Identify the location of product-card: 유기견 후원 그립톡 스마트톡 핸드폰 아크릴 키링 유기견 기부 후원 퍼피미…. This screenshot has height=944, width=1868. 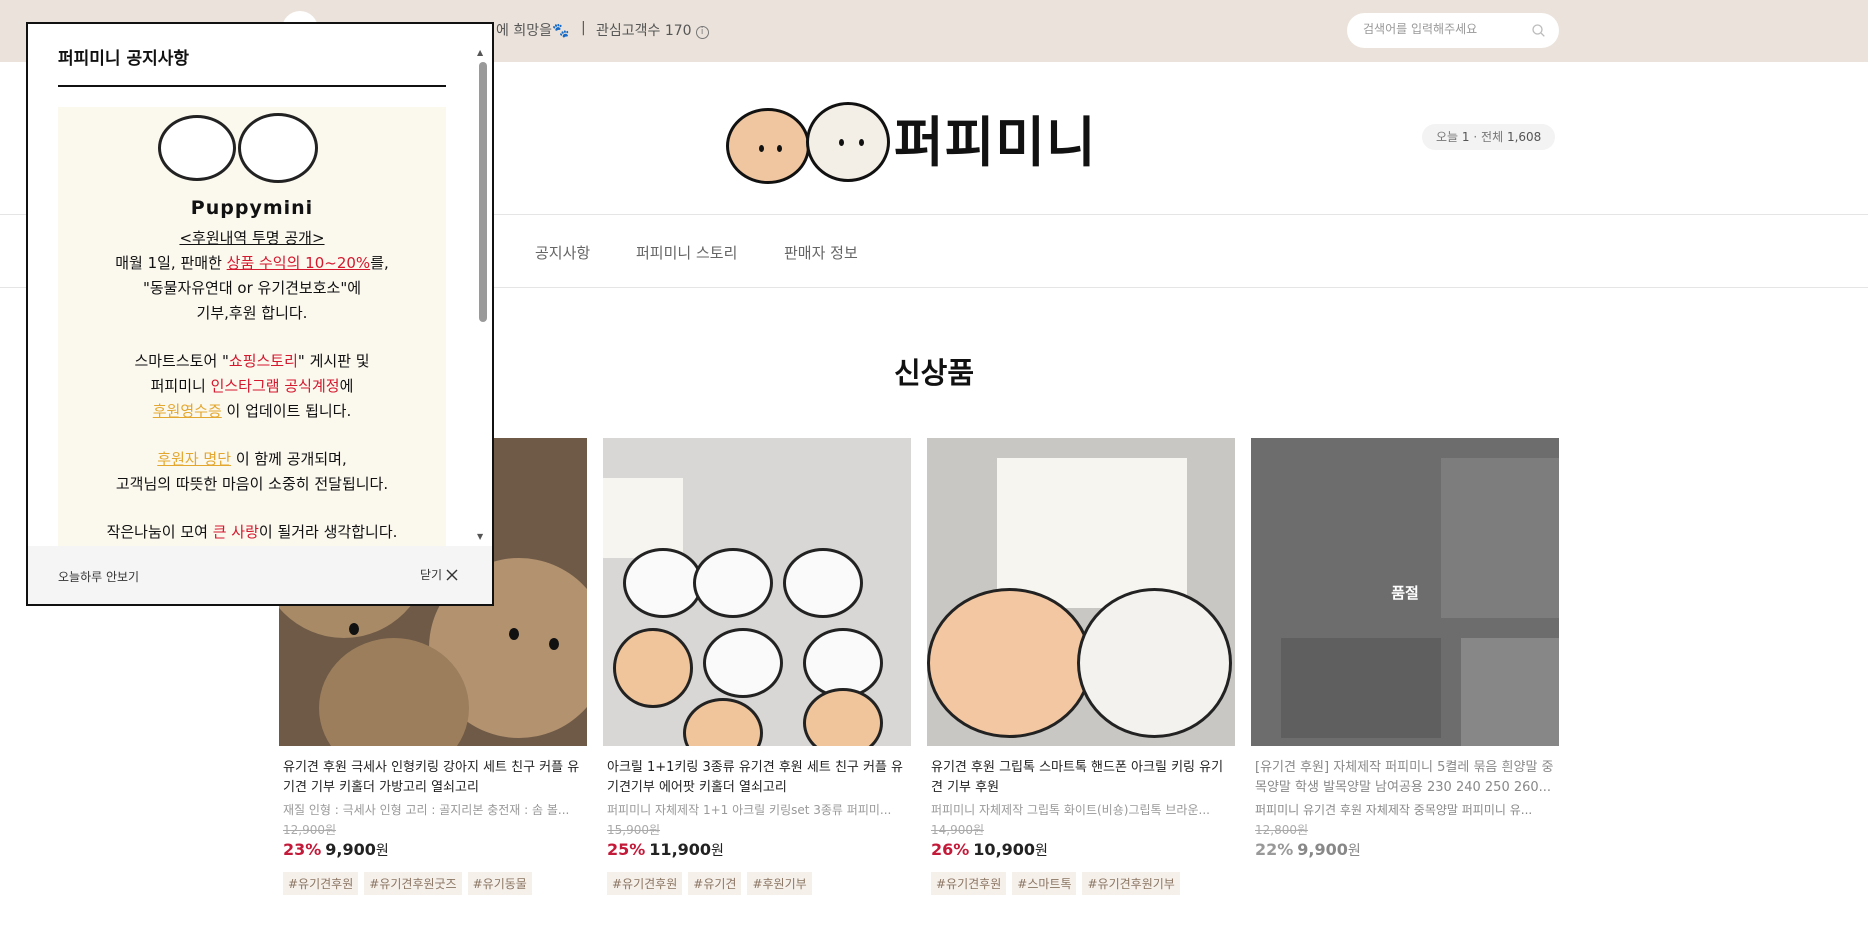
(1081, 666).